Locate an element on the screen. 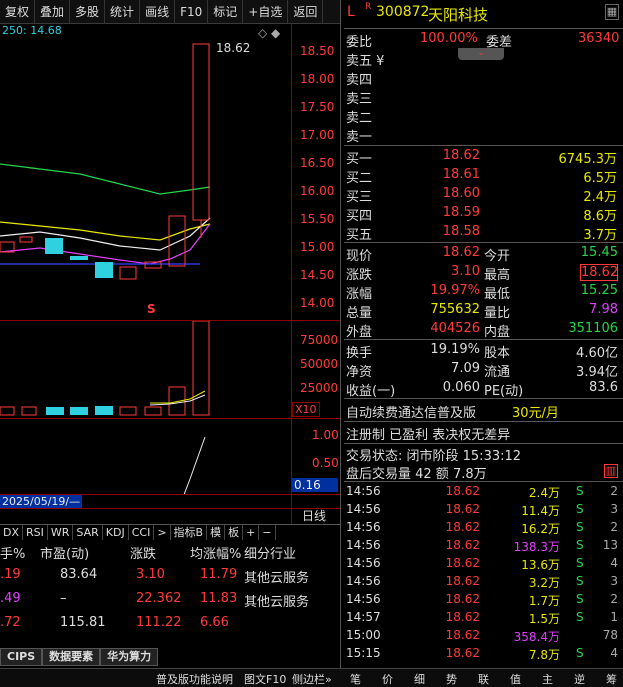 The height and width of the screenshot is (687, 623). detail-tab-3: 势 is located at coordinates (451, 678).